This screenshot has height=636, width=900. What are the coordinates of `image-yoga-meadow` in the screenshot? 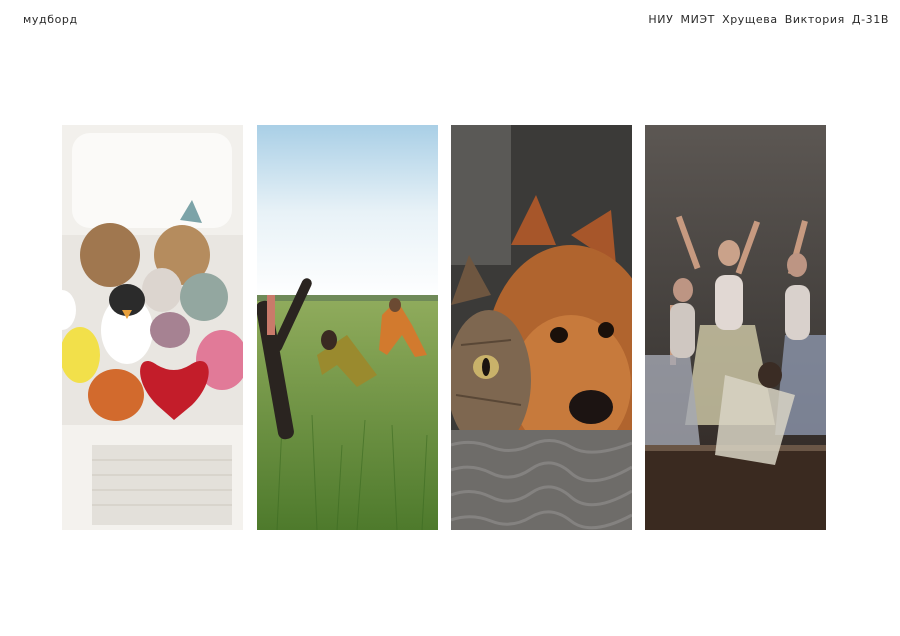 It's located at (347, 327).